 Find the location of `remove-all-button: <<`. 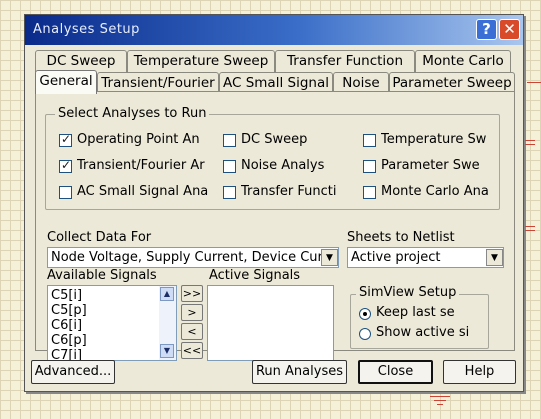

remove-all-button: << is located at coordinates (192, 350).